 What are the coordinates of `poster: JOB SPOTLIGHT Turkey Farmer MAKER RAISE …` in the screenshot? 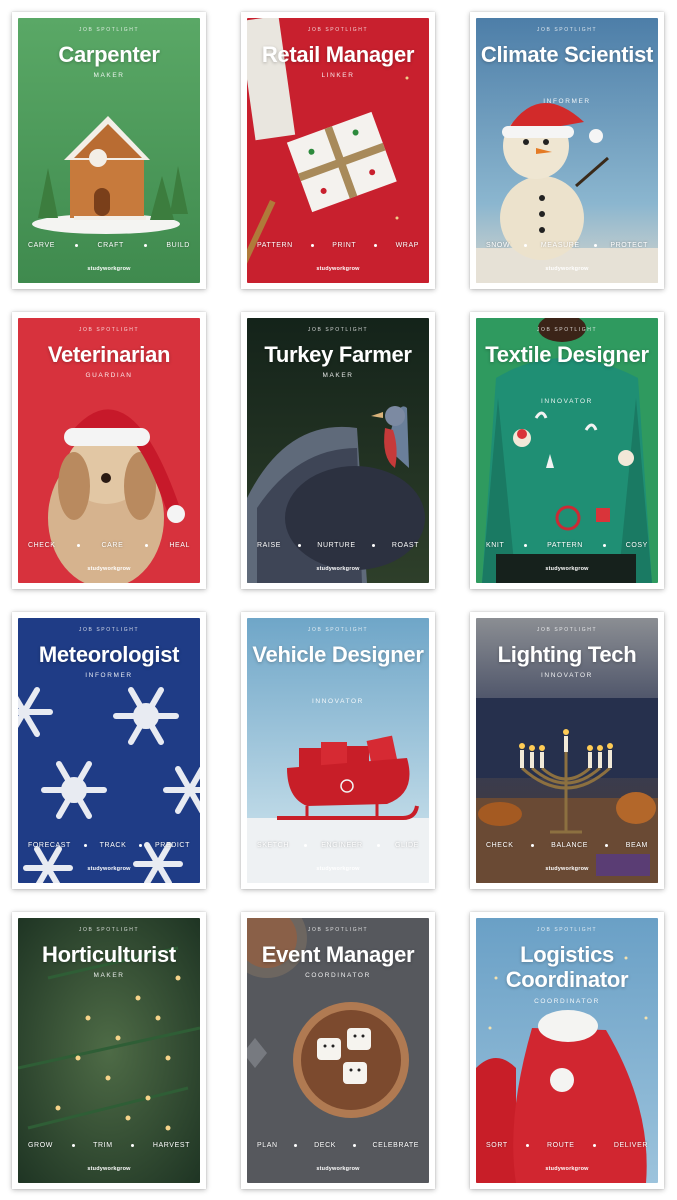 It's located at (338, 450).